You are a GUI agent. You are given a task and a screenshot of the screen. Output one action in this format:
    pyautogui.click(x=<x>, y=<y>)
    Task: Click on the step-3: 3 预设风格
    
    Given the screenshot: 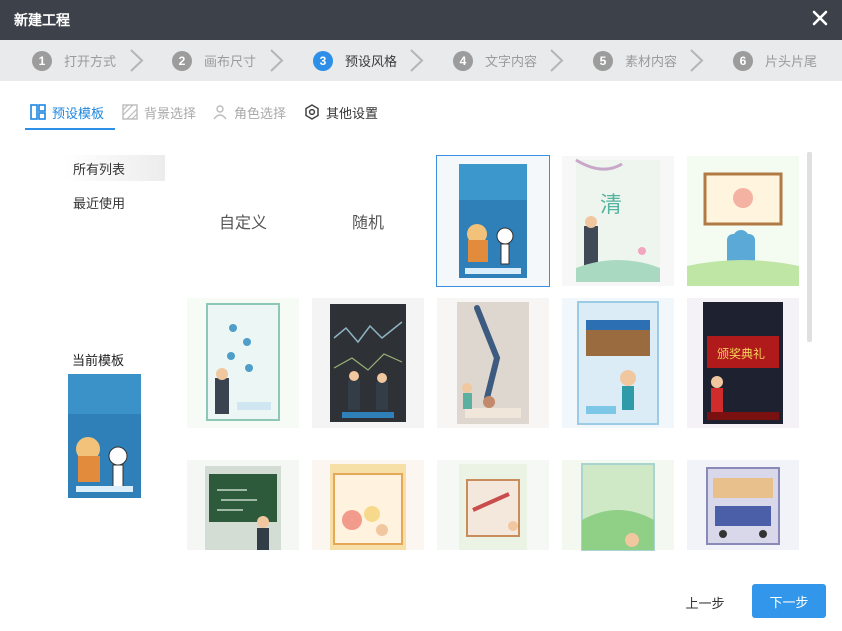 What is the action you would take?
    pyautogui.click(x=355, y=60)
    